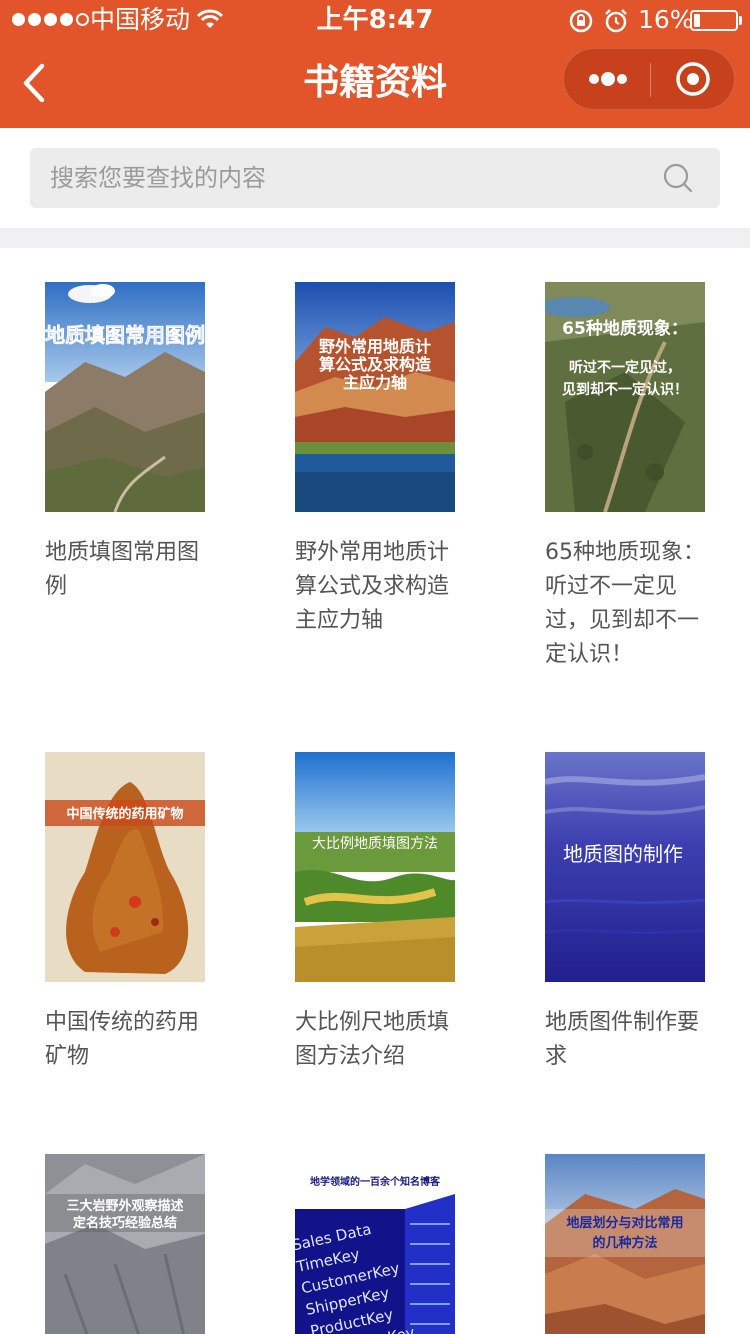 The image size is (750, 1334). I want to click on book-cover: 中国传统的药用矿物, so click(125, 867).